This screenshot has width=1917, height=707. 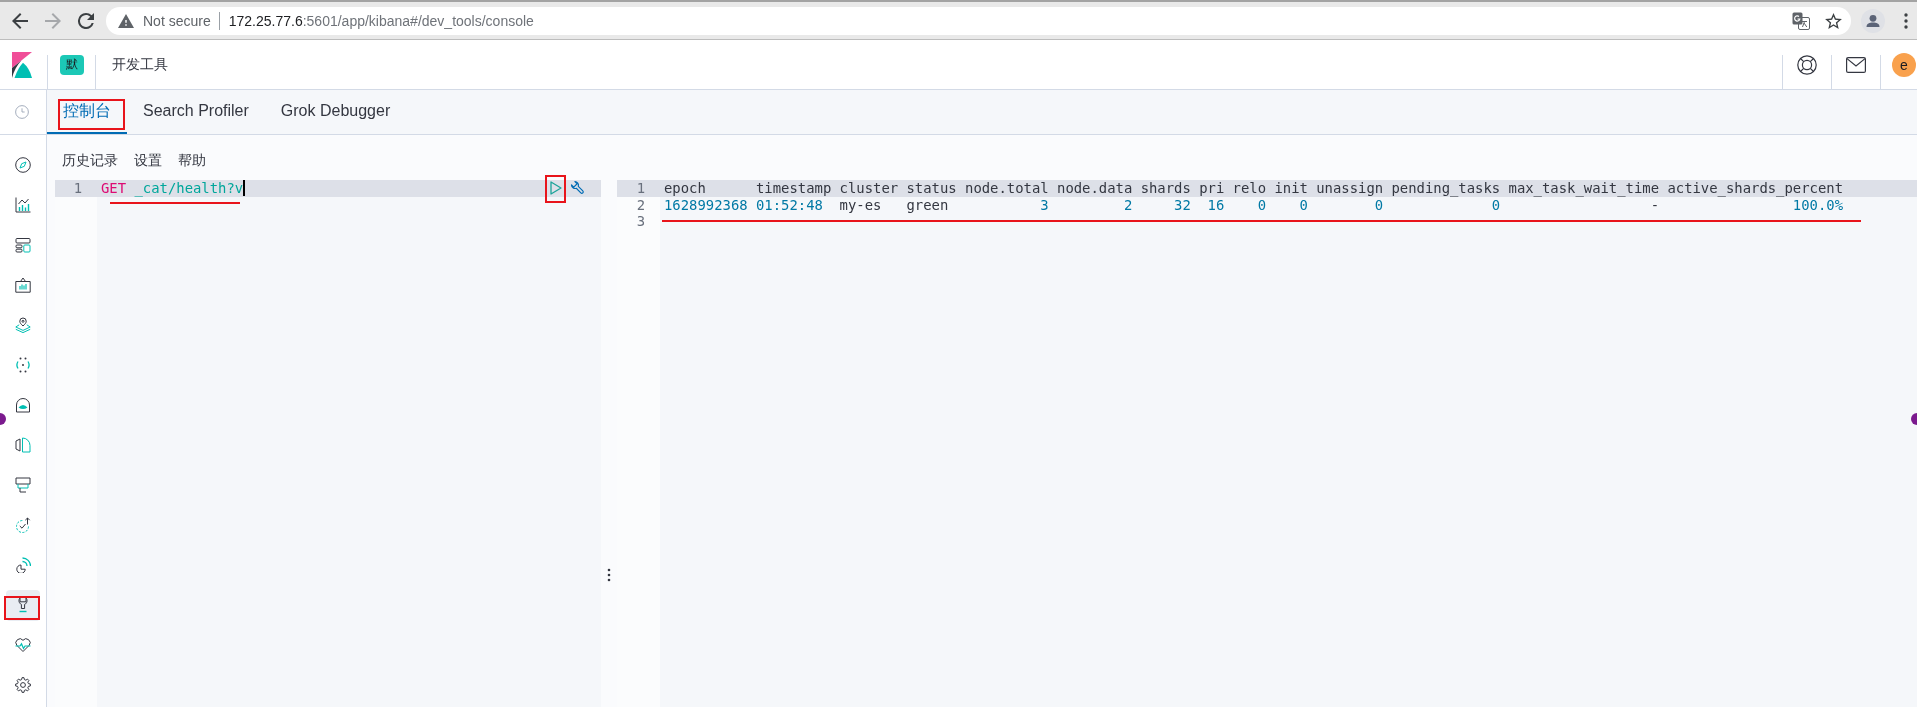 I want to click on monitor-icon, so click(x=23, y=485).